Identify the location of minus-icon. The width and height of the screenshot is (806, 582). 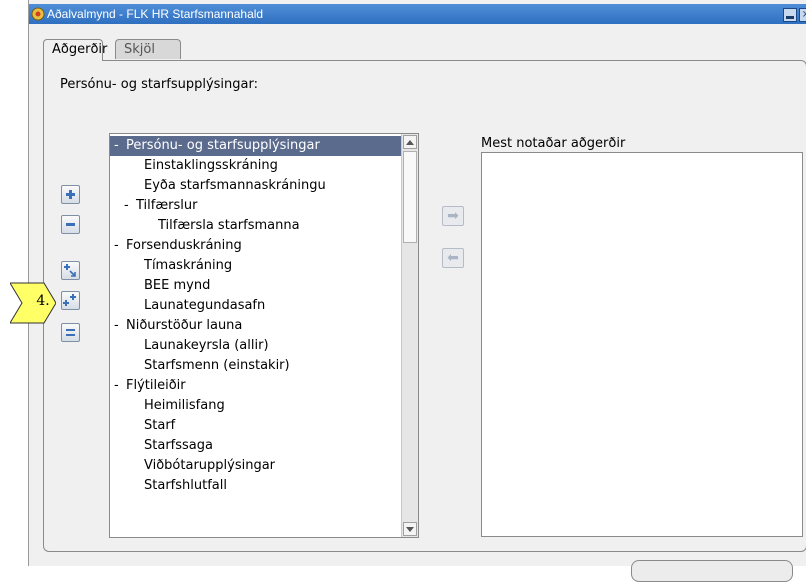
(70, 224).